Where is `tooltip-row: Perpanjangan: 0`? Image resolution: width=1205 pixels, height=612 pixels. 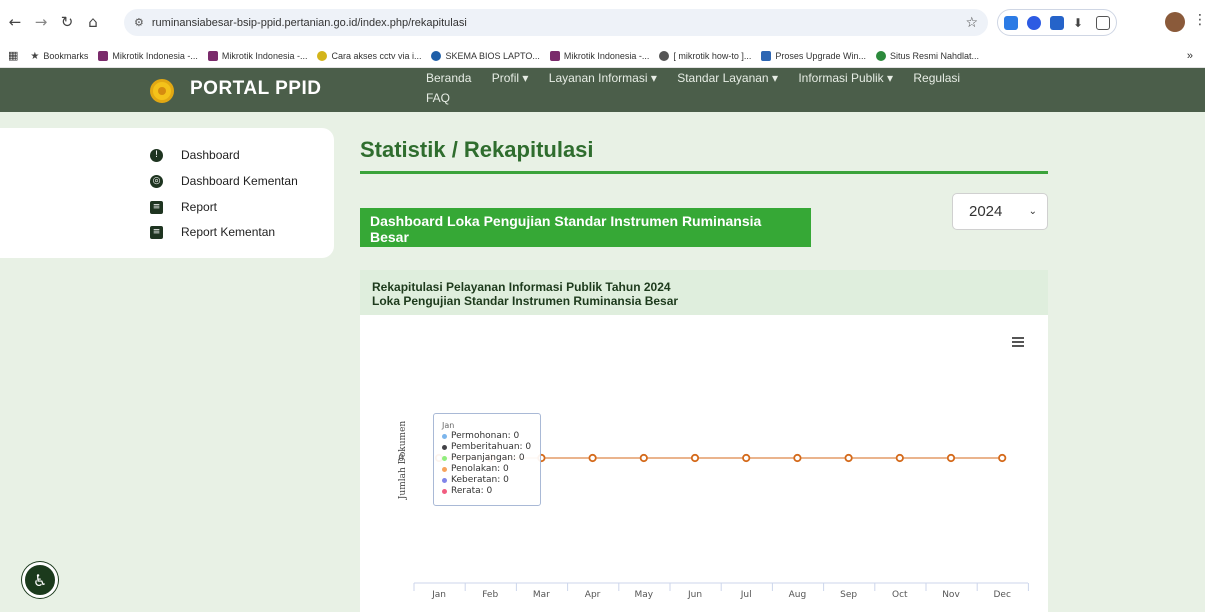 tooltip-row: Perpanjangan: 0 is located at coordinates (487, 458).